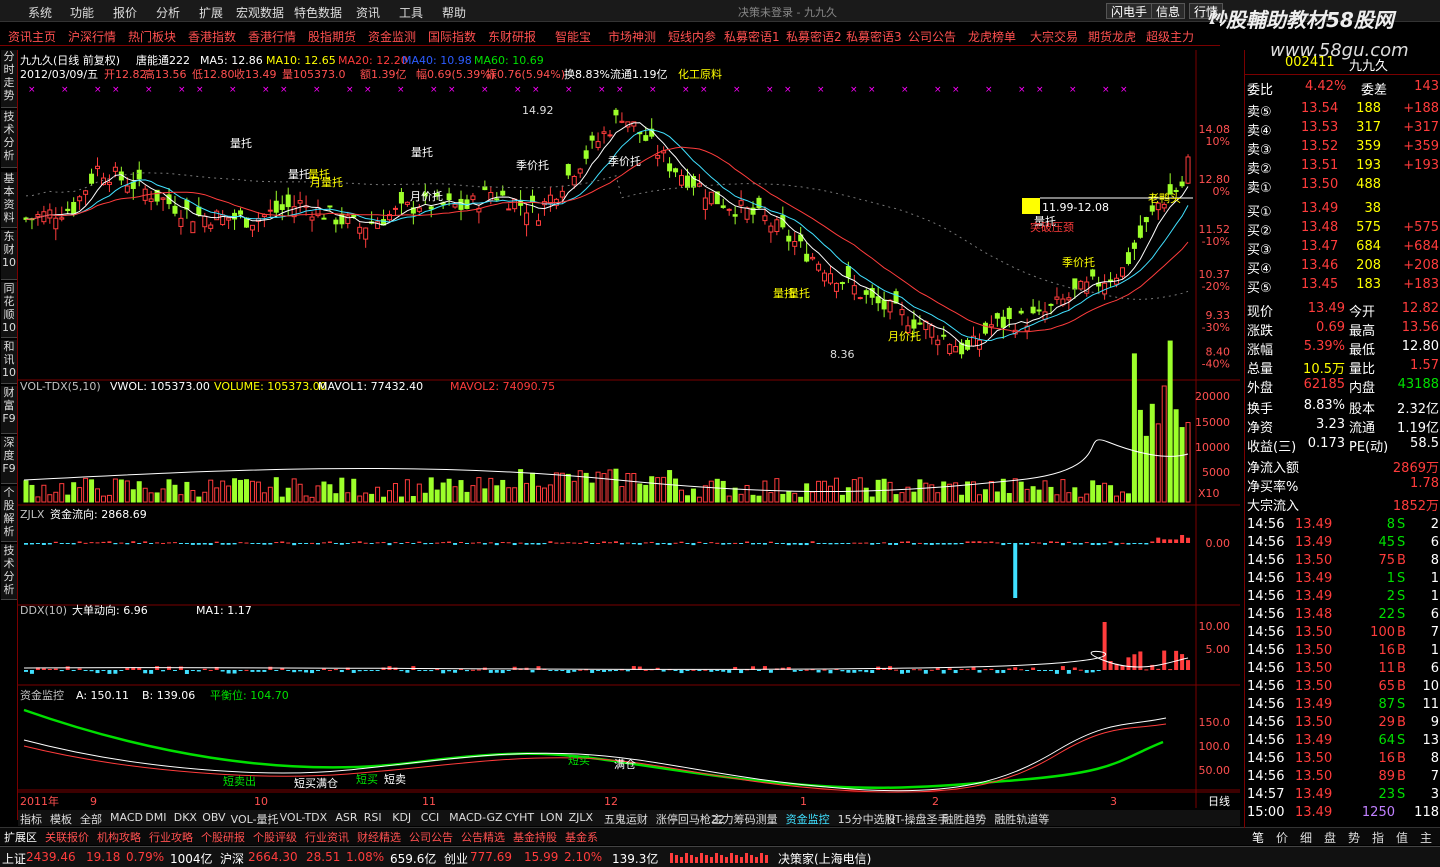 Image resolution: width=1440 pixels, height=867 pixels. I want to click on menu-item-1: 功能, so click(82, 12).